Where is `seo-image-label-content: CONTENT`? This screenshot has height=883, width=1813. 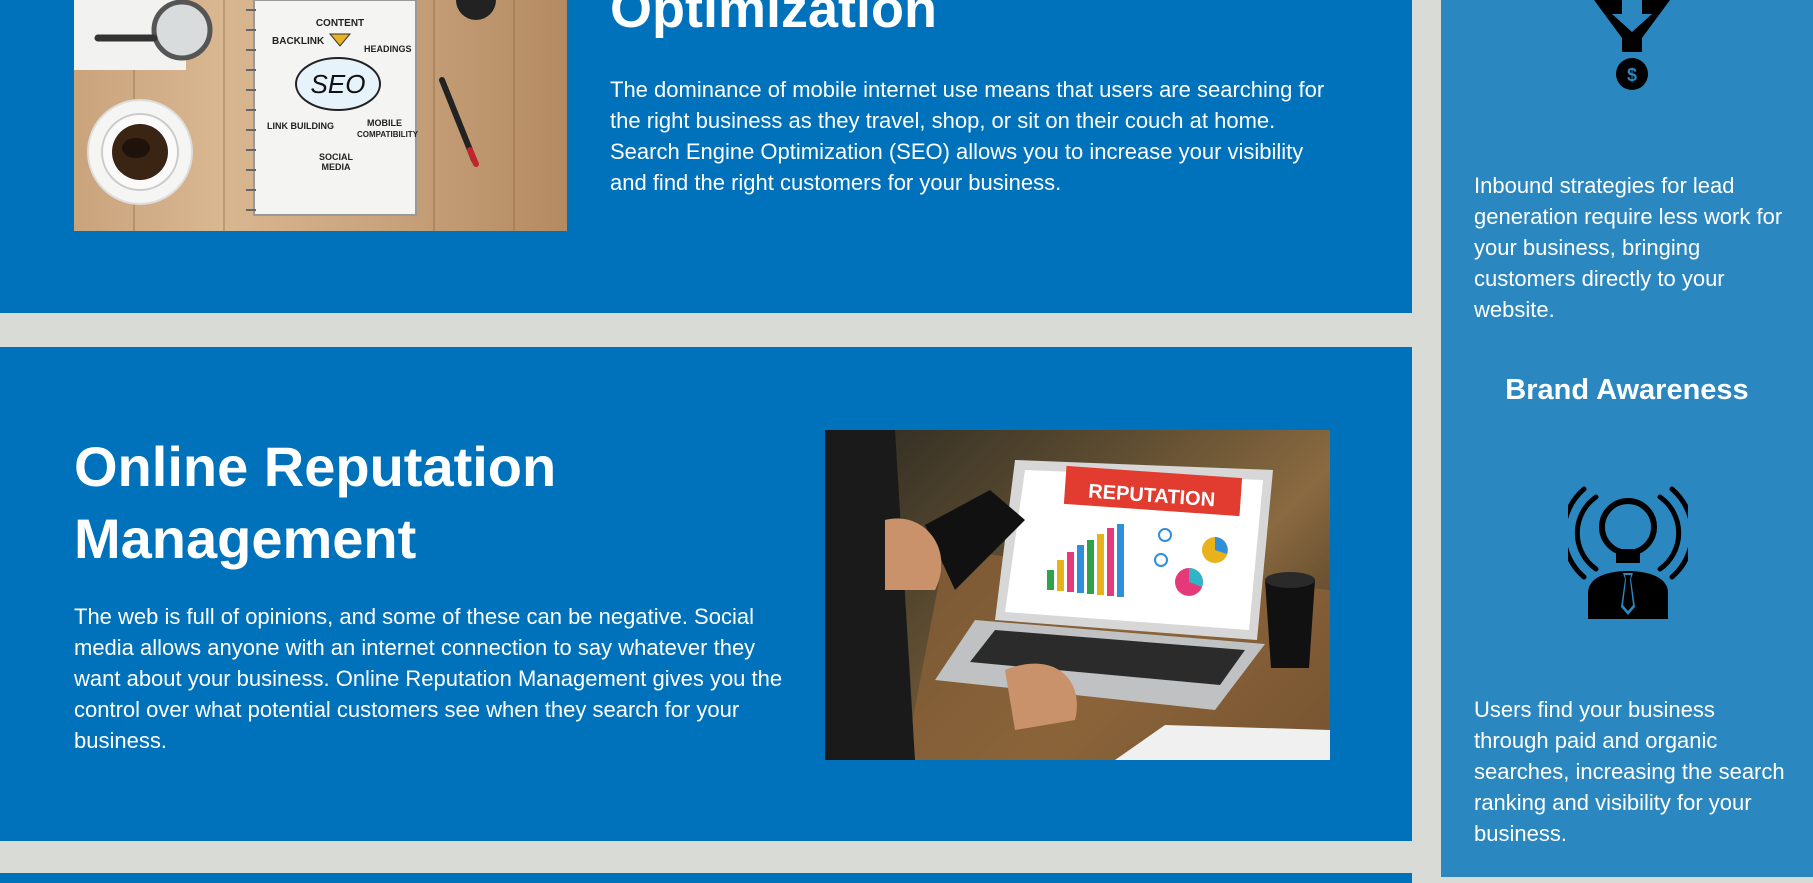
seo-image-label-content: CONTENT is located at coordinates (340, 23).